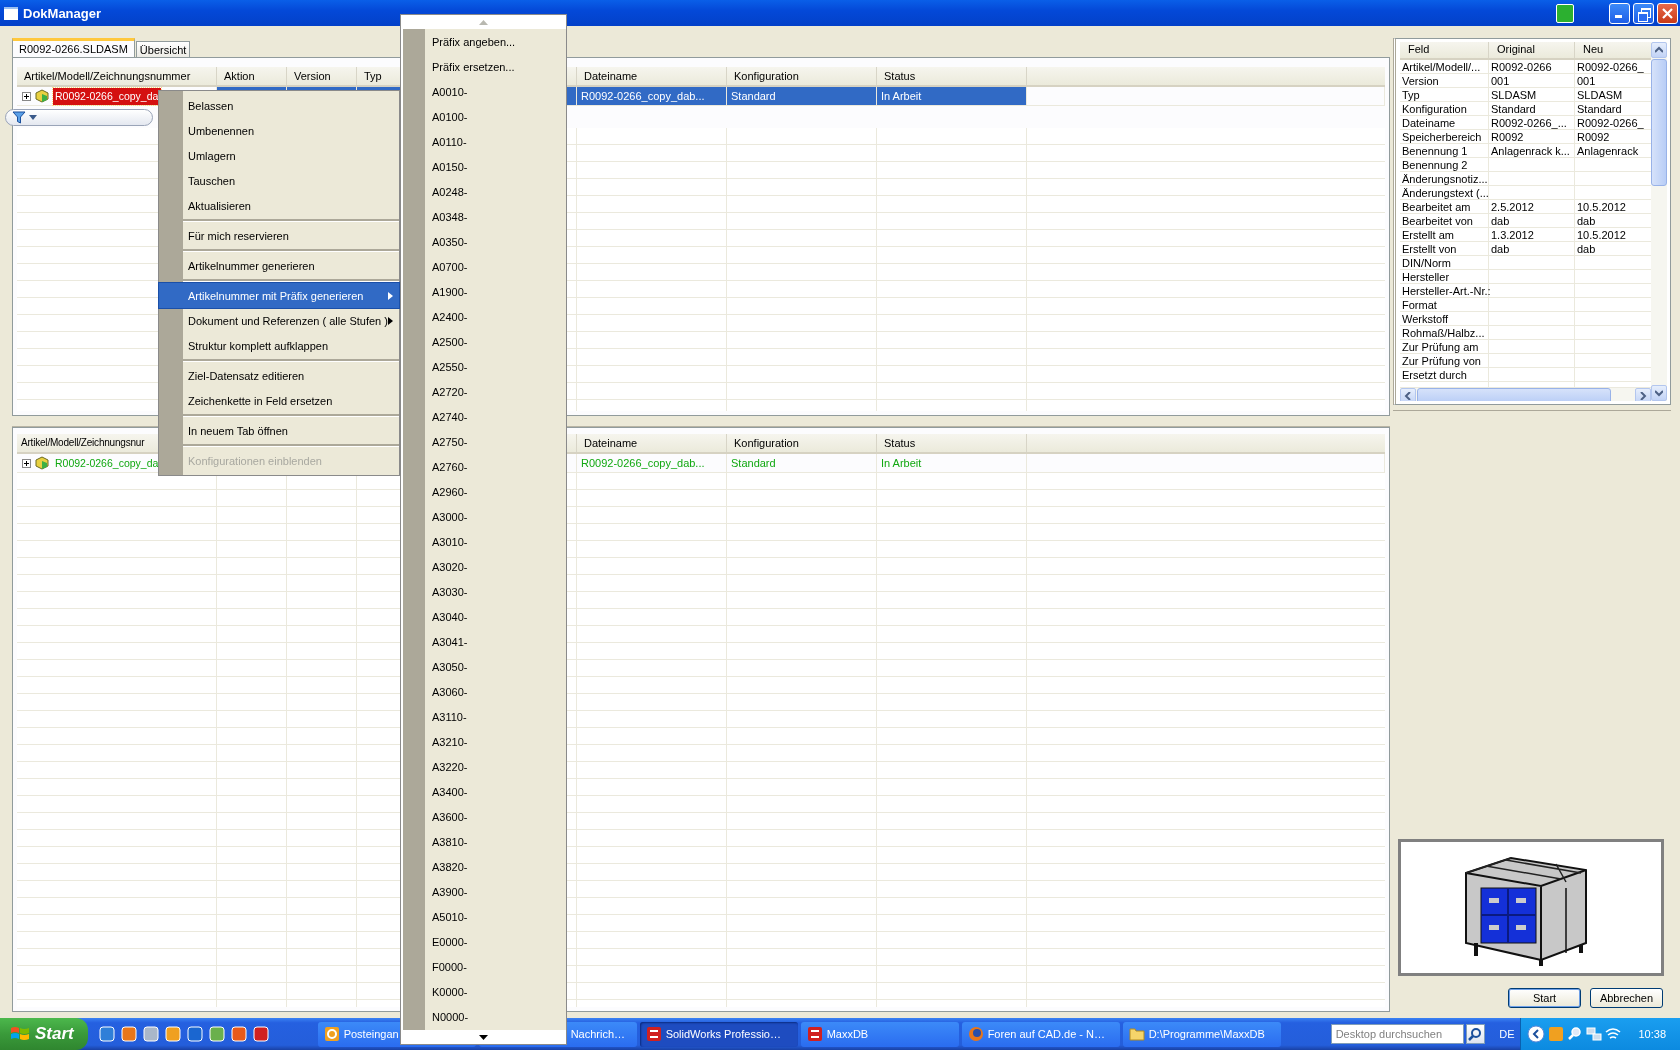  What do you see at coordinates (117, 76) in the screenshot?
I see `column-header: Artikel/Modell/Zeichnungsnummer` at bounding box center [117, 76].